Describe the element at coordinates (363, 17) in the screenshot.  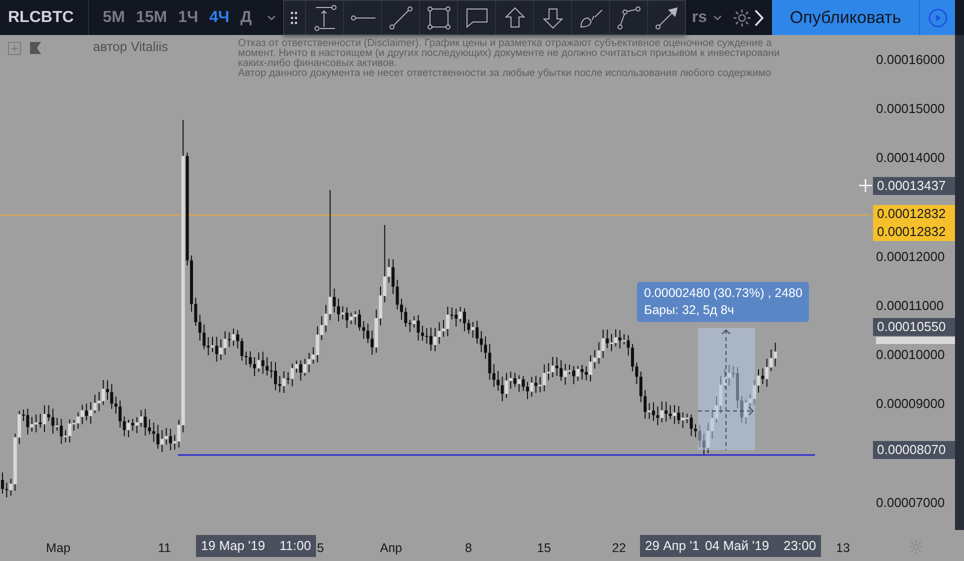
I see `horizontal-ray-icon` at that location.